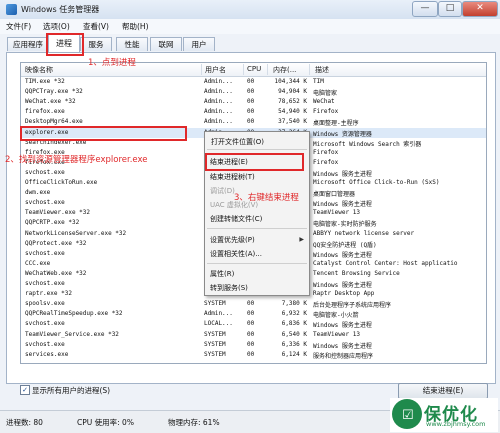  What do you see at coordinates (105, 422) in the screenshot?
I see `status-cpu-usage: CPU 使用率: 0%` at bounding box center [105, 422].